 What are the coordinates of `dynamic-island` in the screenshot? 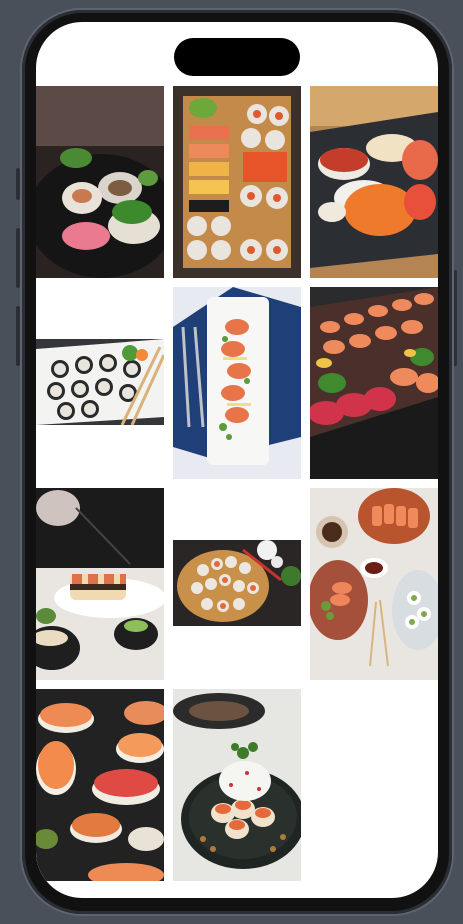 It's located at (237, 57).